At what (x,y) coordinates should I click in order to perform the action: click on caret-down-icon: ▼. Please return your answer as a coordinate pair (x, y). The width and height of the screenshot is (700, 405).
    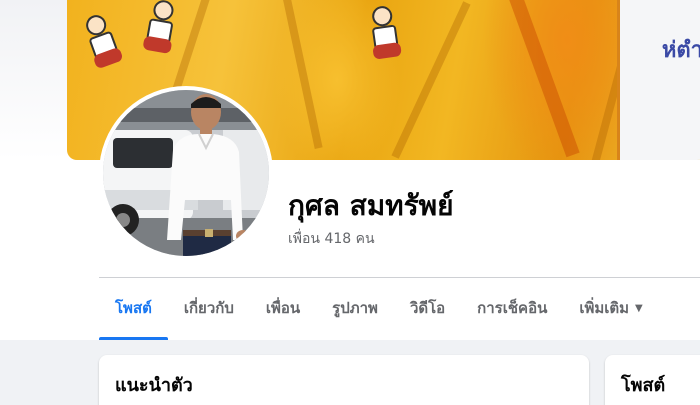
    Looking at the image, I should click on (639, 308).